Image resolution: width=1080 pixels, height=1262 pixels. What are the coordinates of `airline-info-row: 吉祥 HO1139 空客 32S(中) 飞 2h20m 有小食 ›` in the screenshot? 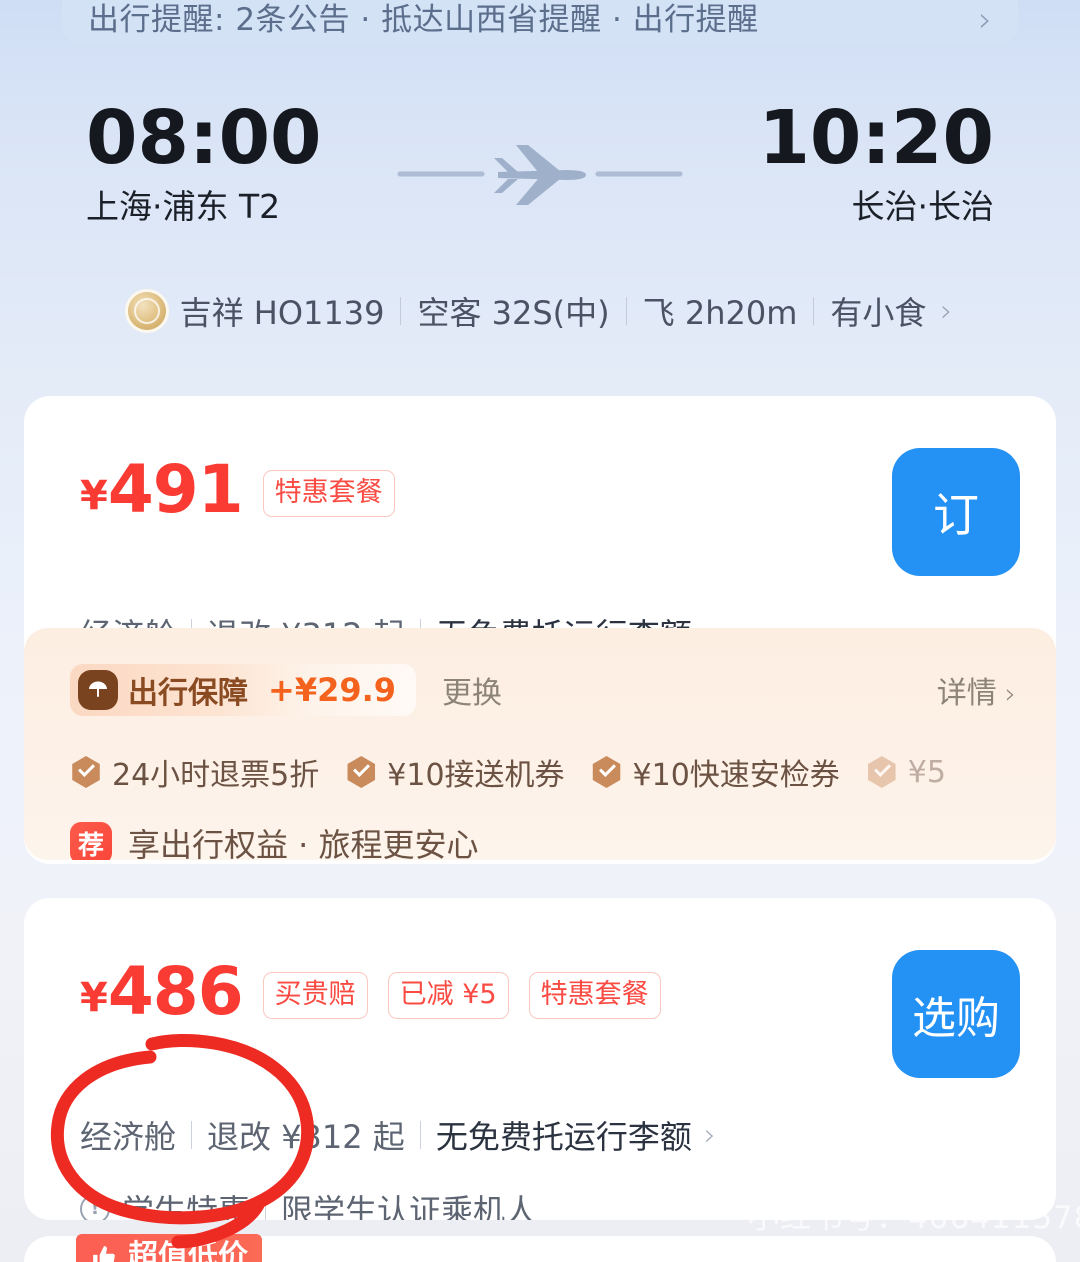 It's located at (540, 311).